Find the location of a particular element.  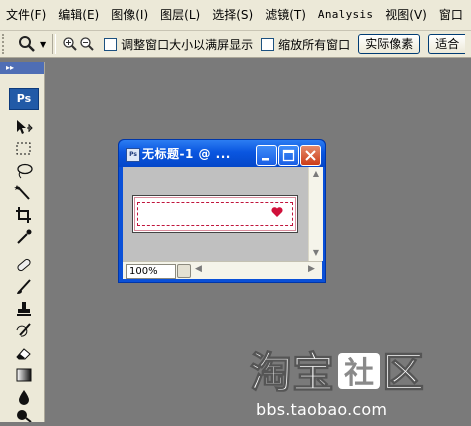

scroll-left-arrow-icon: ◀ is located at coordinates (198, 269).